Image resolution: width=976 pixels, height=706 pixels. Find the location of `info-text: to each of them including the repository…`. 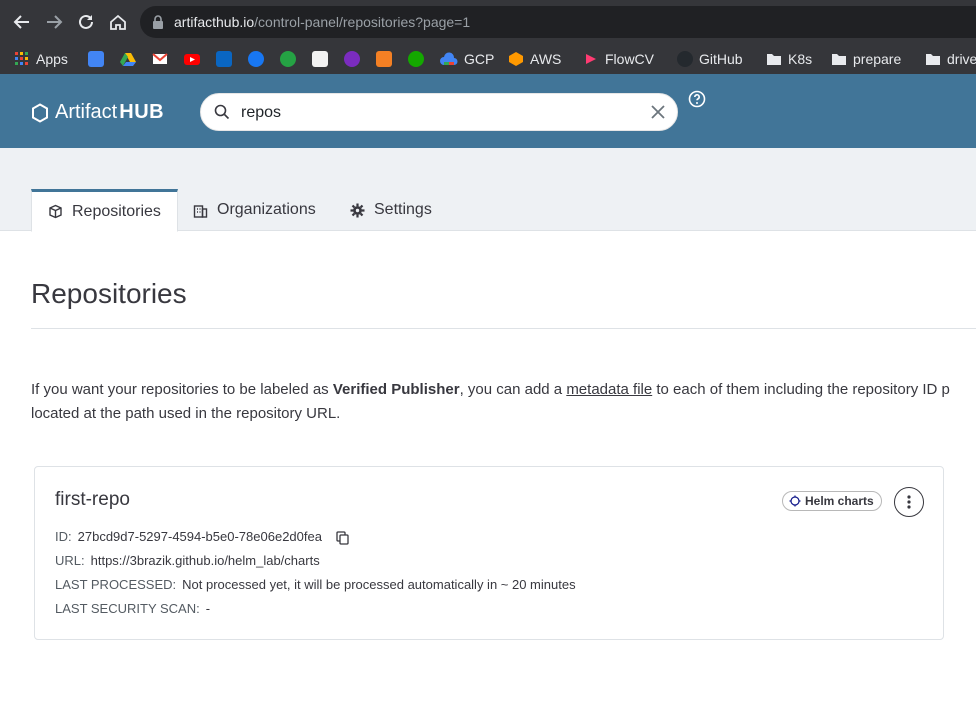

info-text: to each of them including the repository… is located at coordinates (801, 389).